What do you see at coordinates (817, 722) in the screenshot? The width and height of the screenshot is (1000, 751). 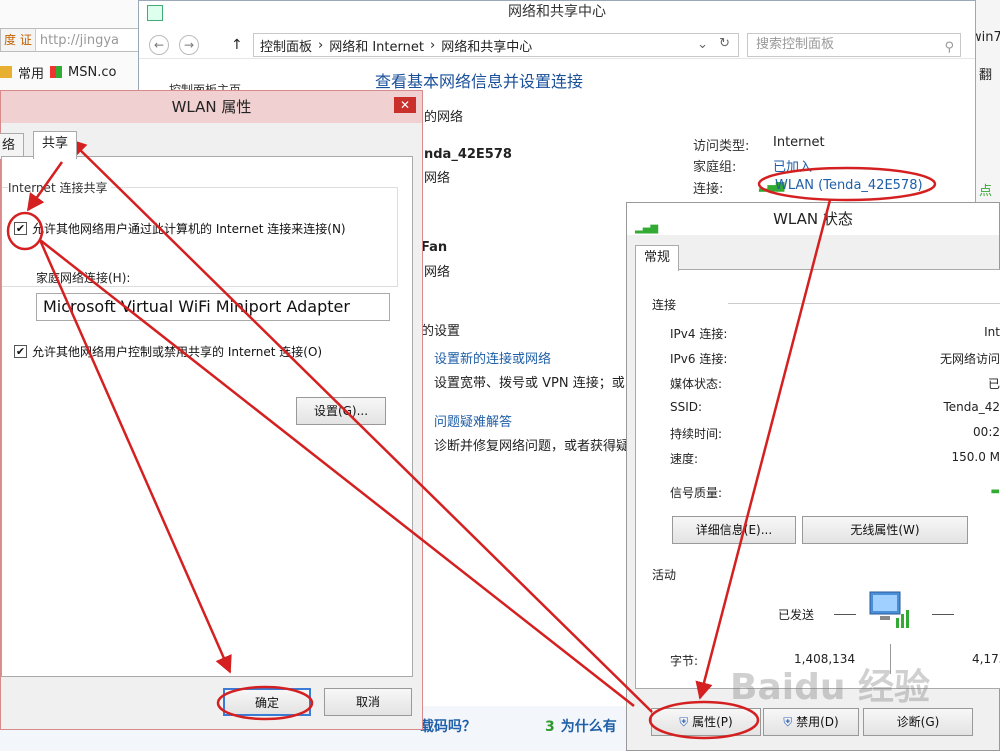 I see `disable-button-label: 禁用(D)` at bounding box center [817, 722].